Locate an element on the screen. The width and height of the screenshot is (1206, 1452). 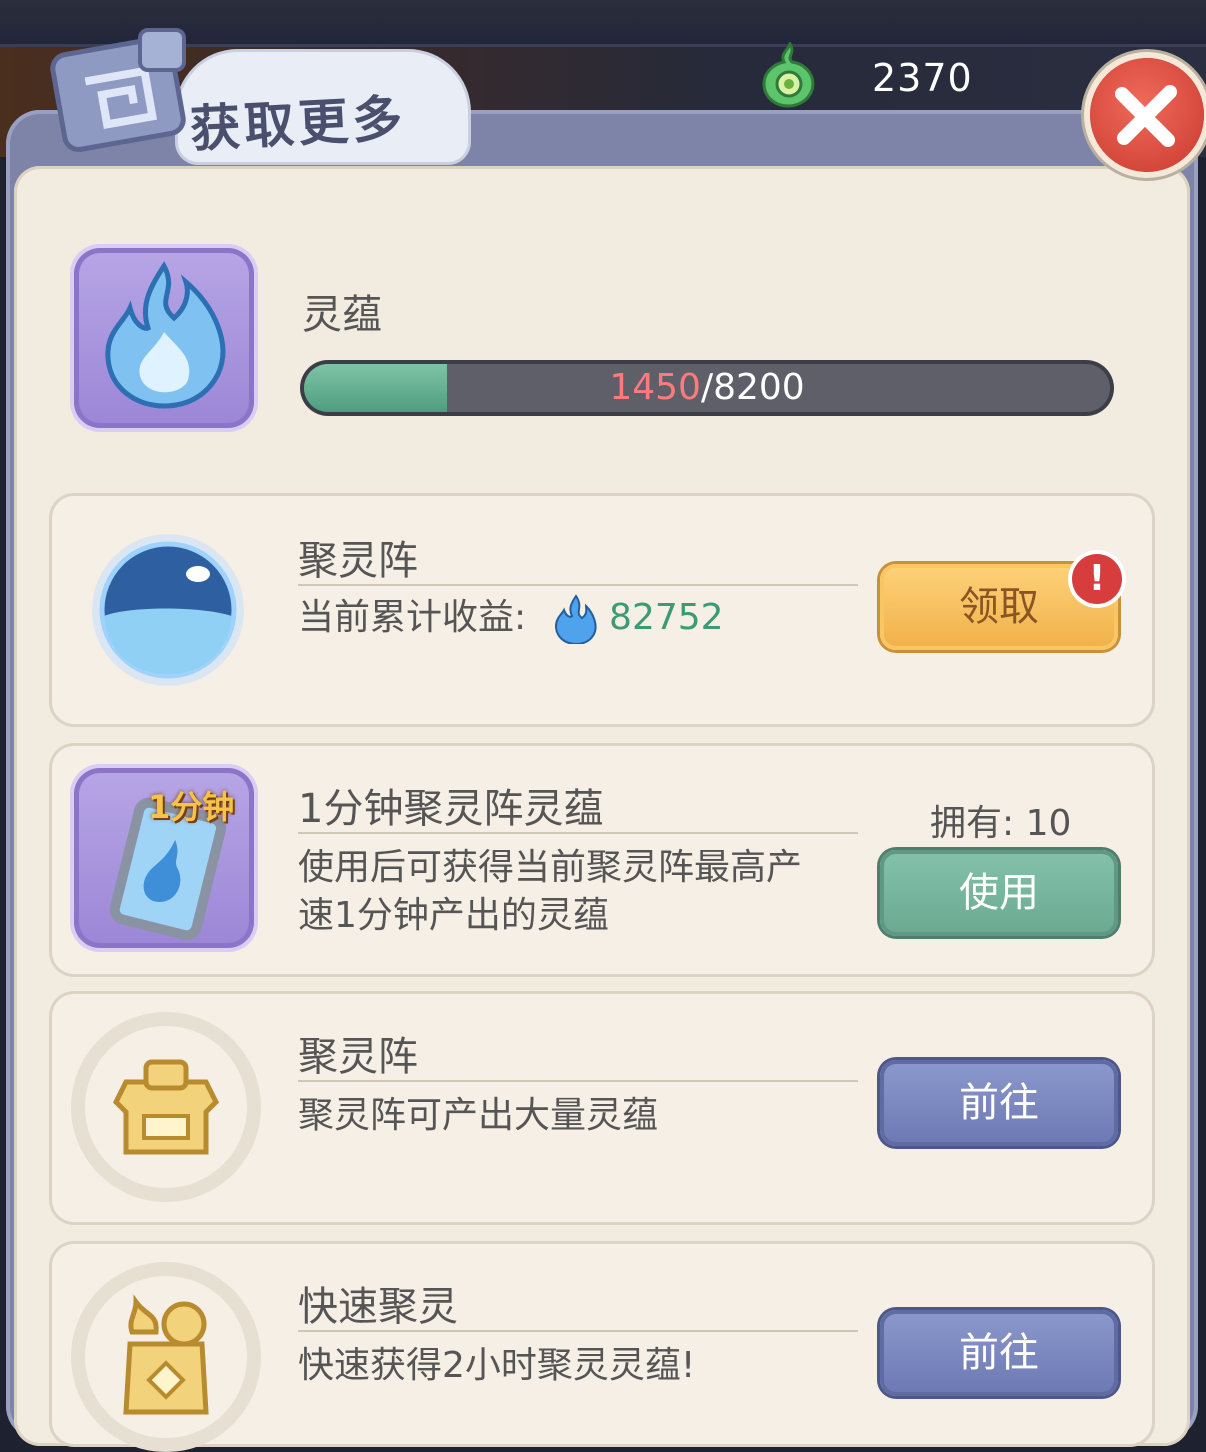
owned-count: 拥有: 10 is located at coordinates (1001, 823).